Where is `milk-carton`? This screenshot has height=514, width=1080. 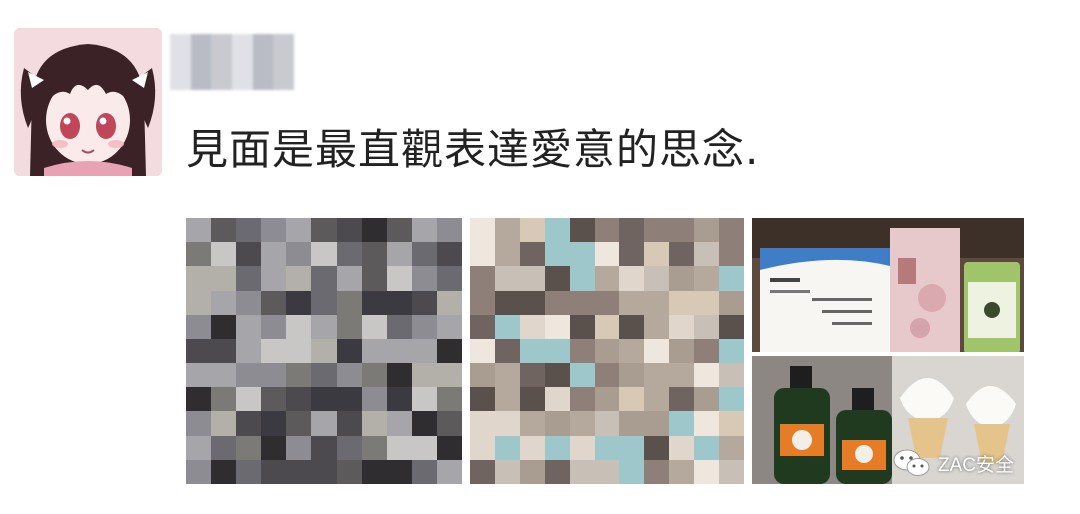
milk-carton is located at coordinates (825, 301).